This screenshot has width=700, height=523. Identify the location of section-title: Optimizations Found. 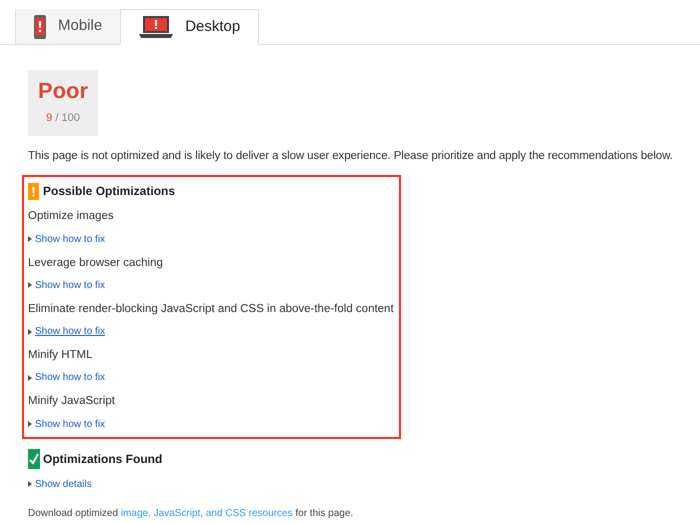
(102, 459).